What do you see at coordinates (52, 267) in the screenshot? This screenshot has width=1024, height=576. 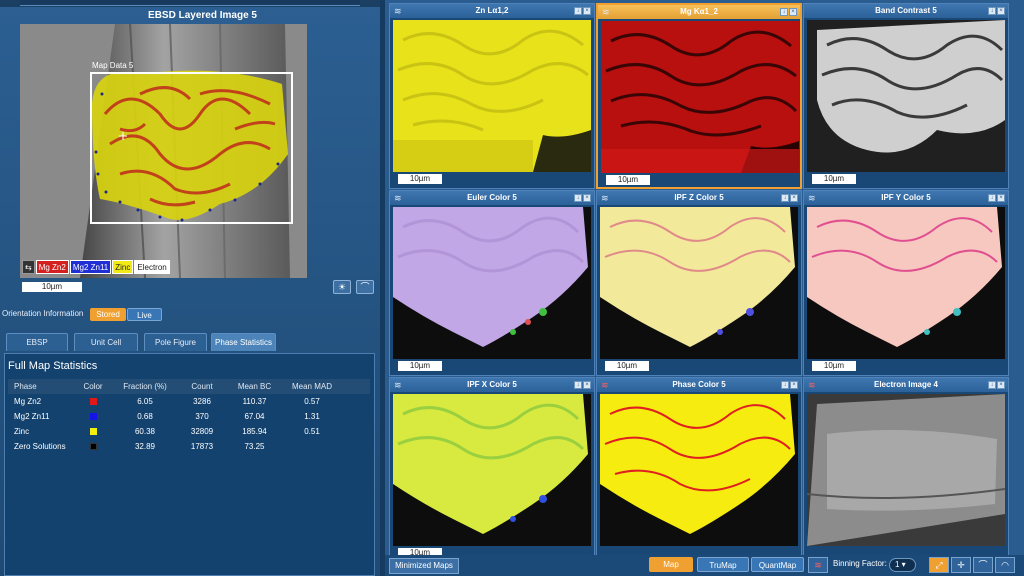 I see `legend-mg-zn2: Mg Zn2` at bounding box center [52, 267].